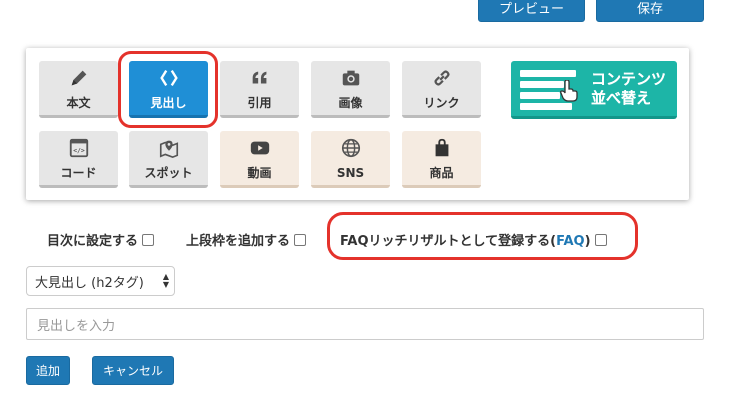 The image size is (742, 407). I want to click on tile-spot: スポット, so click(168, 159).